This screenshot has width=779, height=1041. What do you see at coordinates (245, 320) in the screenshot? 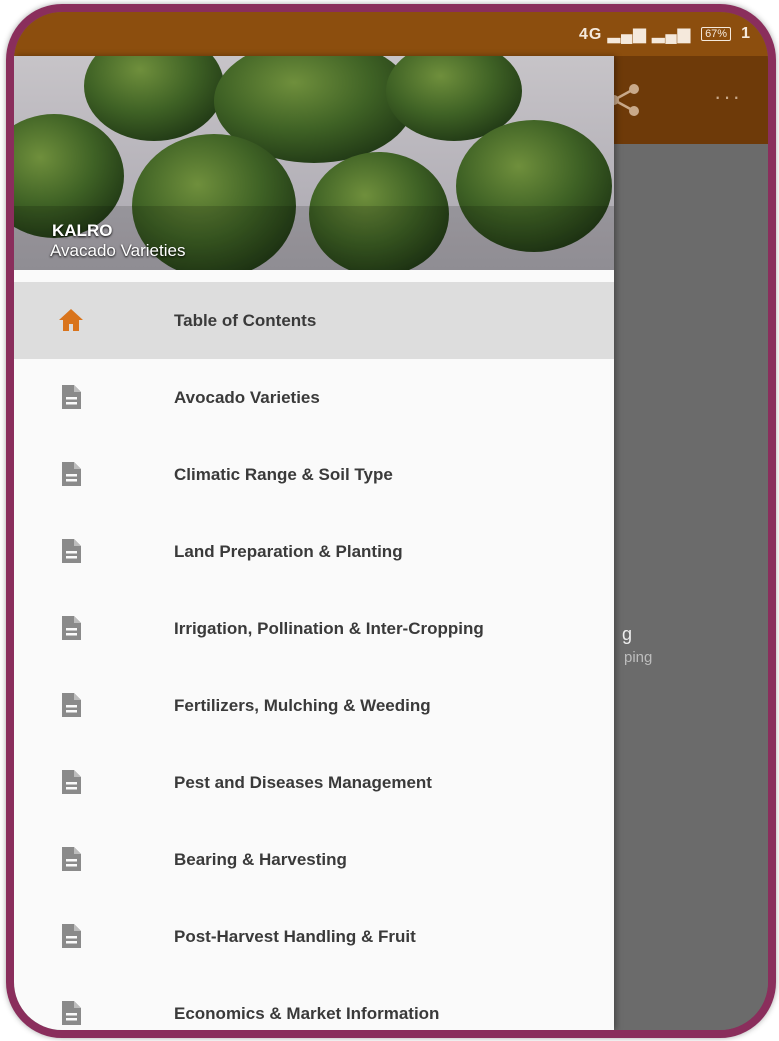
I see `menu-item-label: Table of Contents` at bounding box center [245, 320].